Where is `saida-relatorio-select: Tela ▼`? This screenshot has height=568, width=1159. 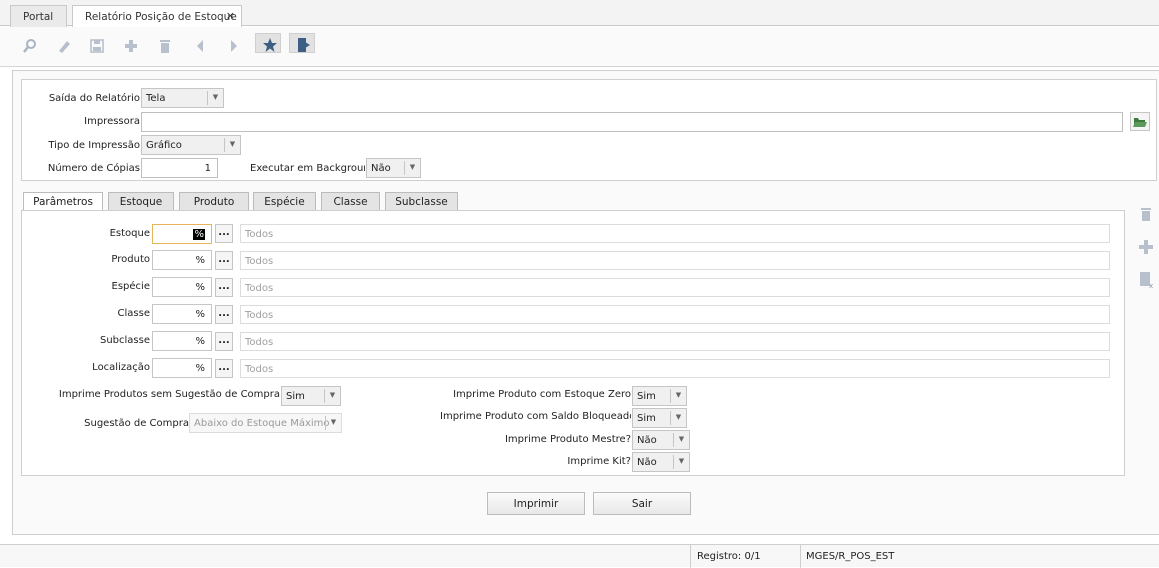 saida-relatorio-select: Tela ▼ is located at coordinates (182, 98).